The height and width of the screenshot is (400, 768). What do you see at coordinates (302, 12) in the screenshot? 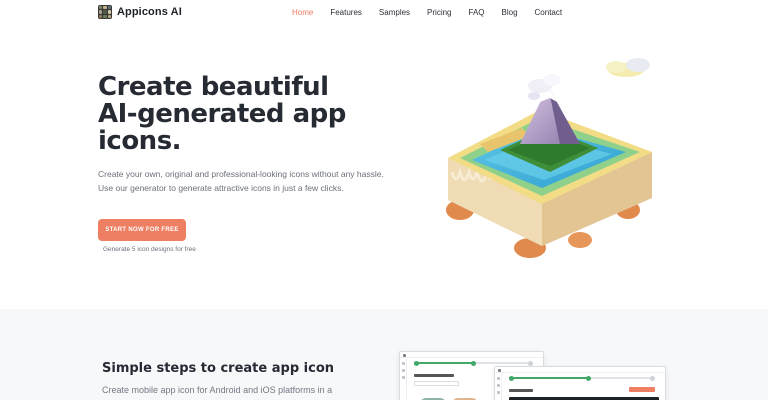
I see `nav-link-home: Home` at bounding box center [302, 12].